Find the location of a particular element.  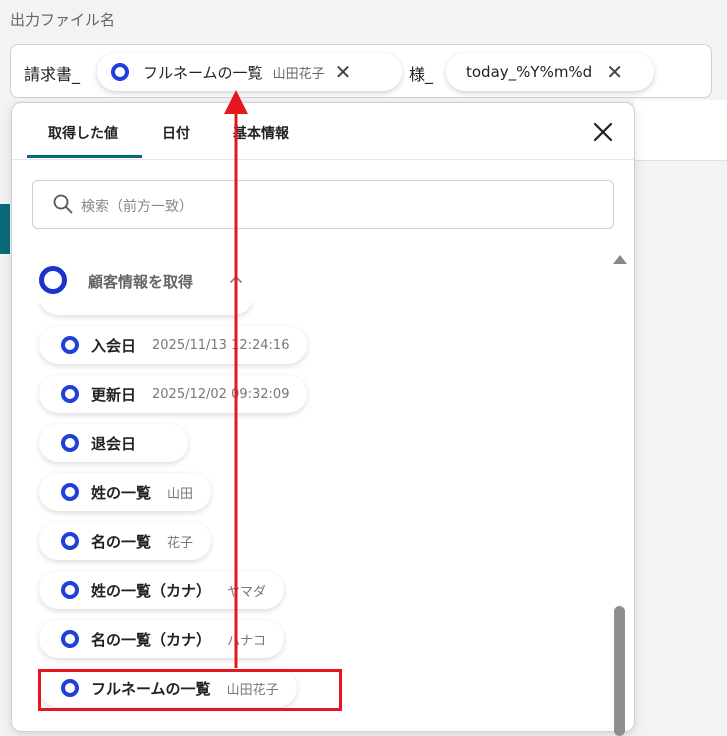

list-item: 更新日 2025/12/02 09:32:09 is located at coordinates (173, 394).